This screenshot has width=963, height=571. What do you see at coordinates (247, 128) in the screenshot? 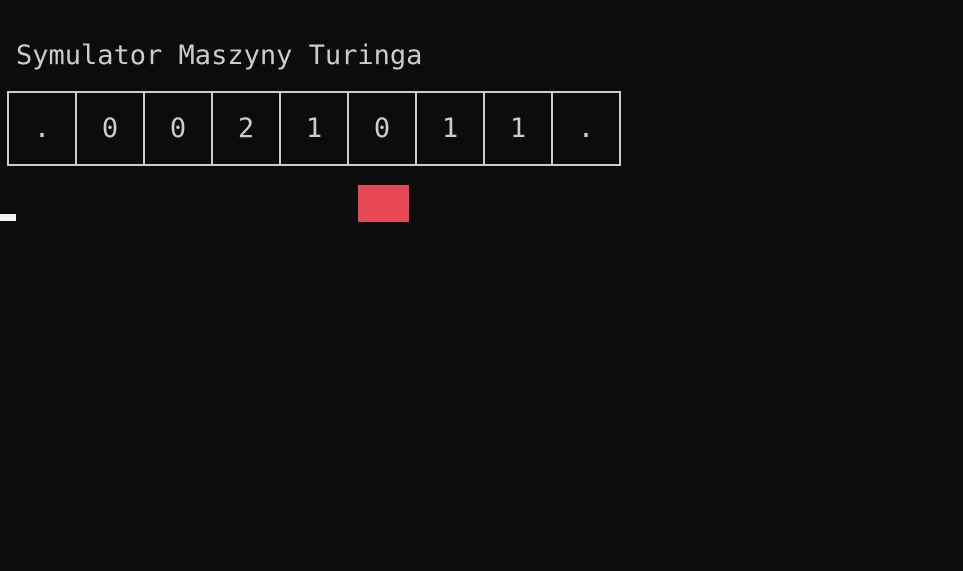
I see `tape-cell: 2` at bounding box center [247, 128].